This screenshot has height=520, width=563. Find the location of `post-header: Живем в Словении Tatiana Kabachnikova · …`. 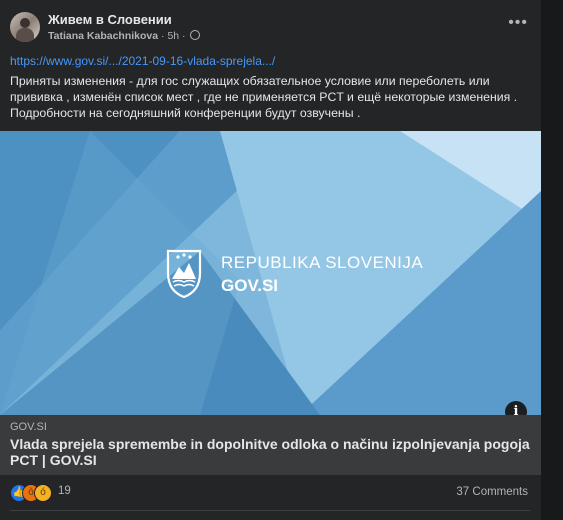

post-header: Живем в Словении Tatiana Kabachnikova · … is located at coordinates (270, 28).